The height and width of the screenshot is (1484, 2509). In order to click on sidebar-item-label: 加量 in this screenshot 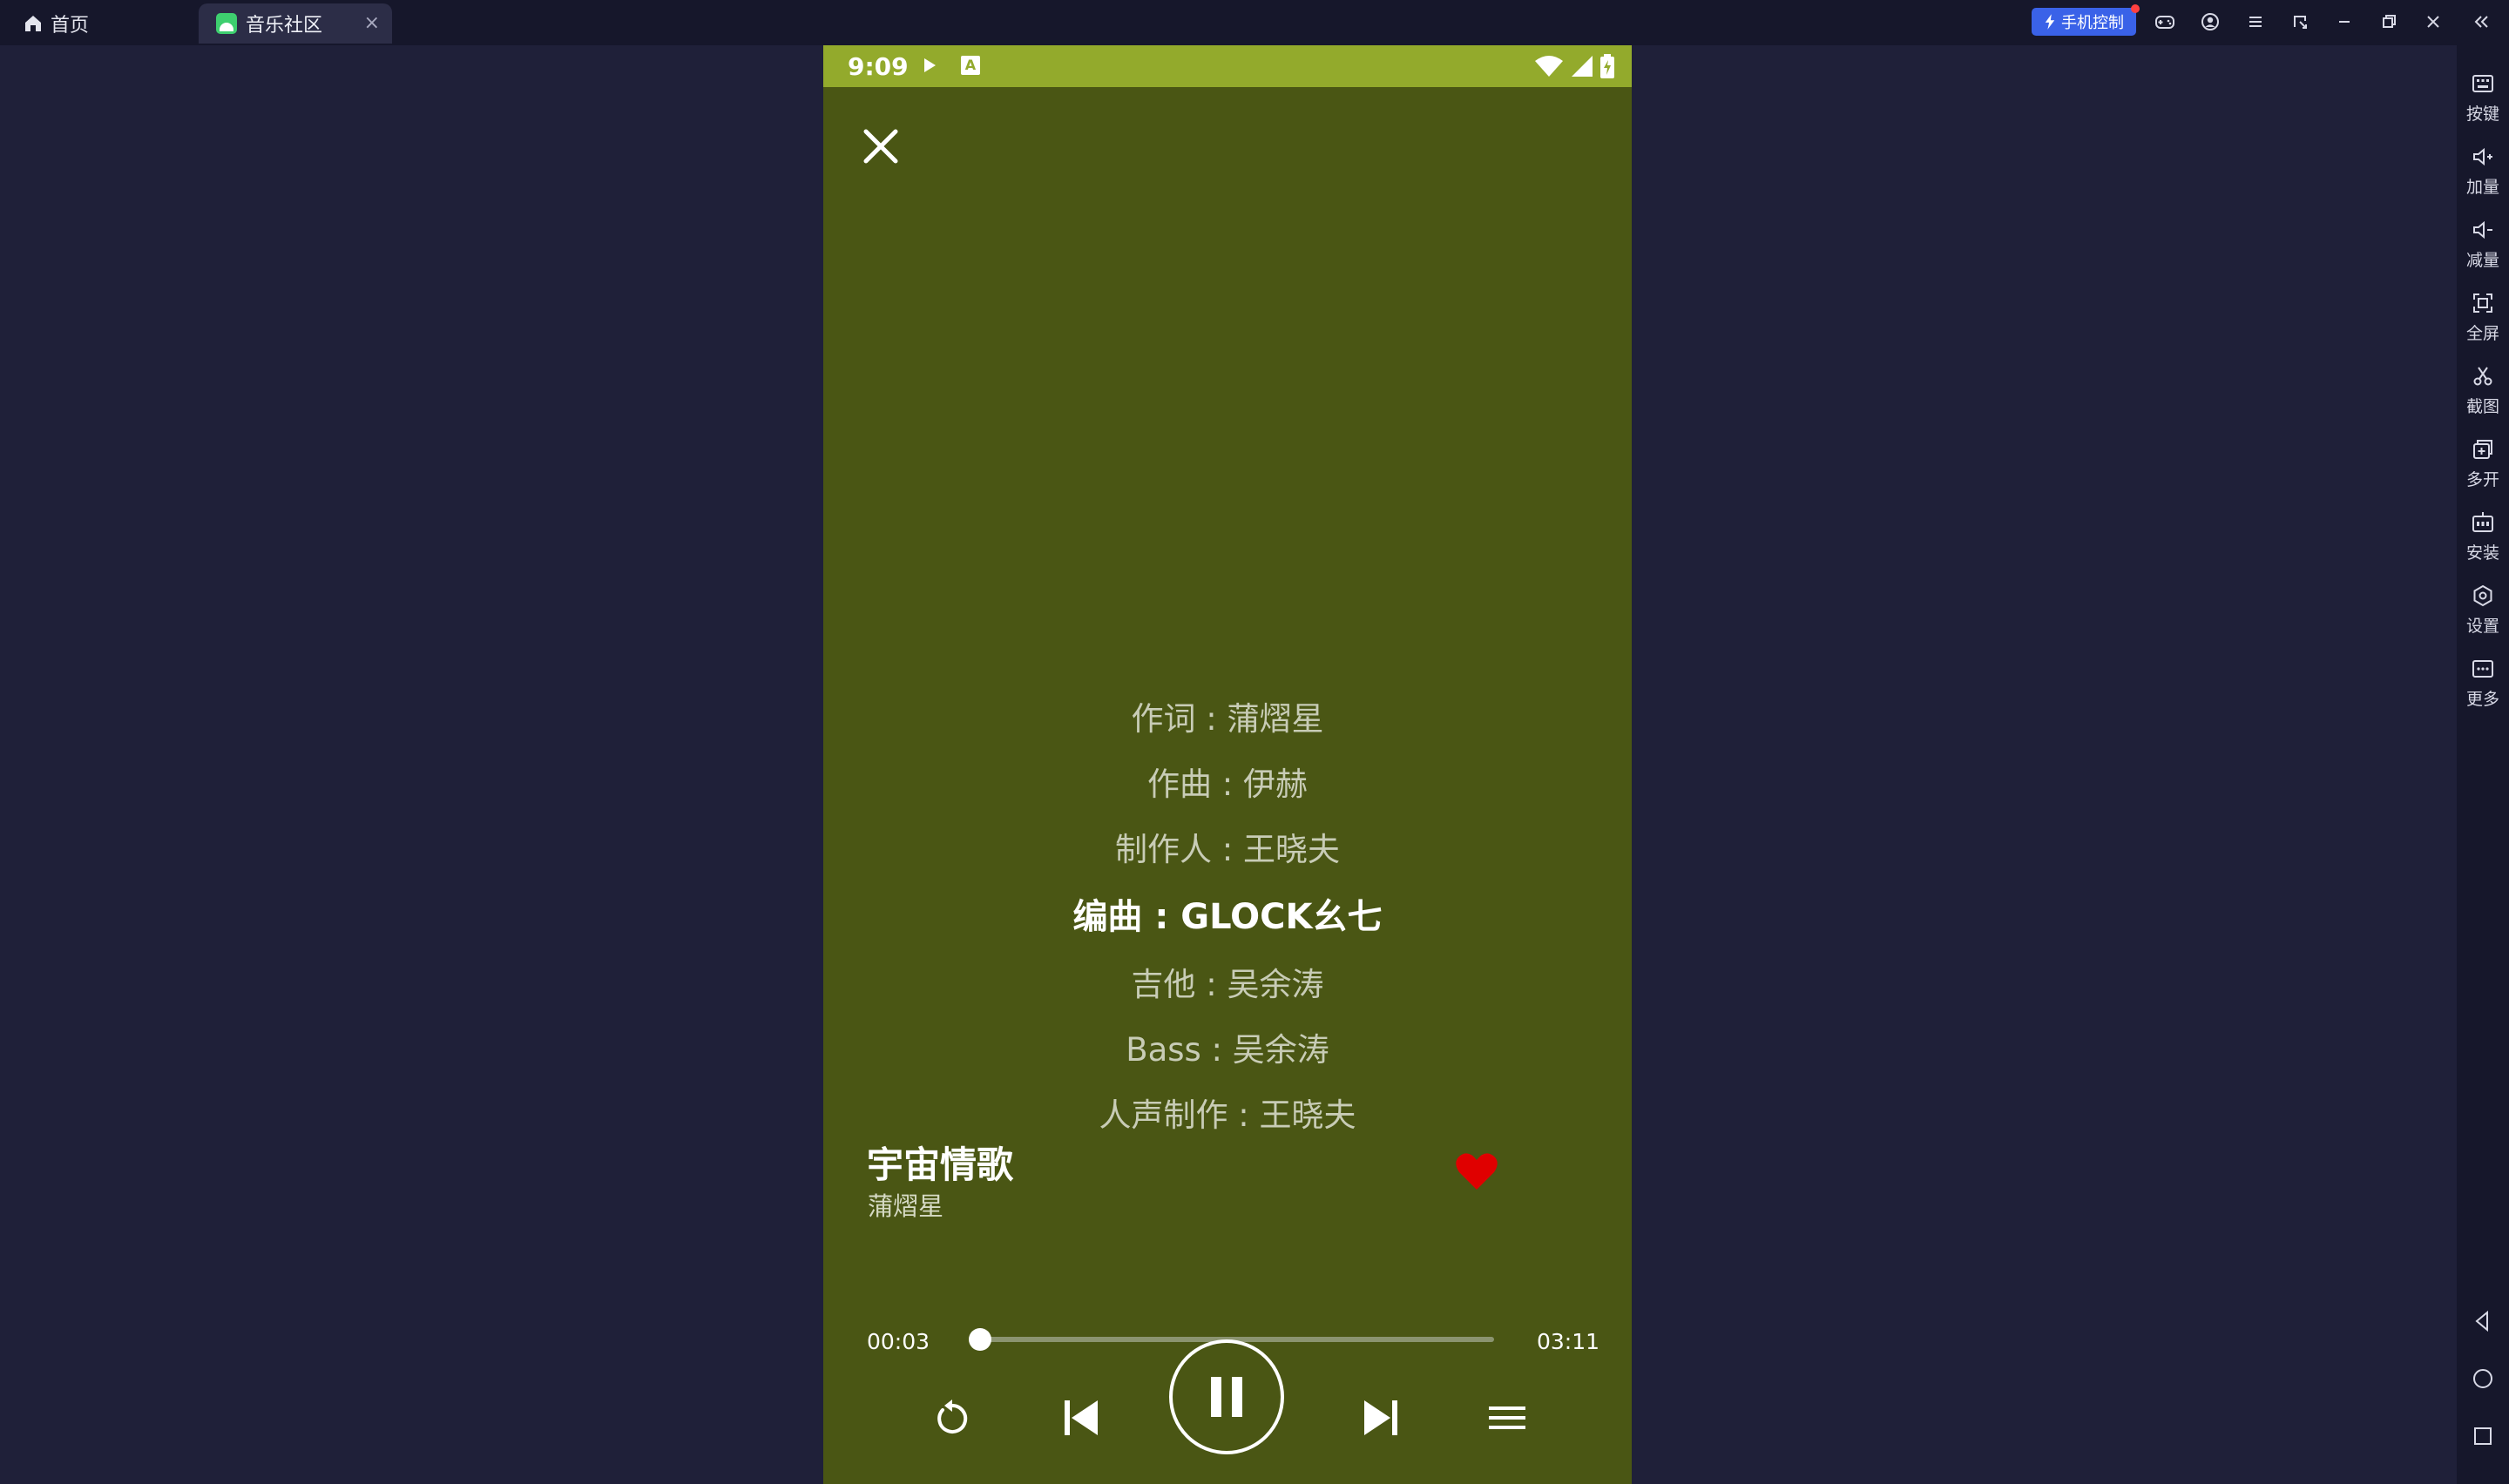, I will do `click(2482, 187)`.